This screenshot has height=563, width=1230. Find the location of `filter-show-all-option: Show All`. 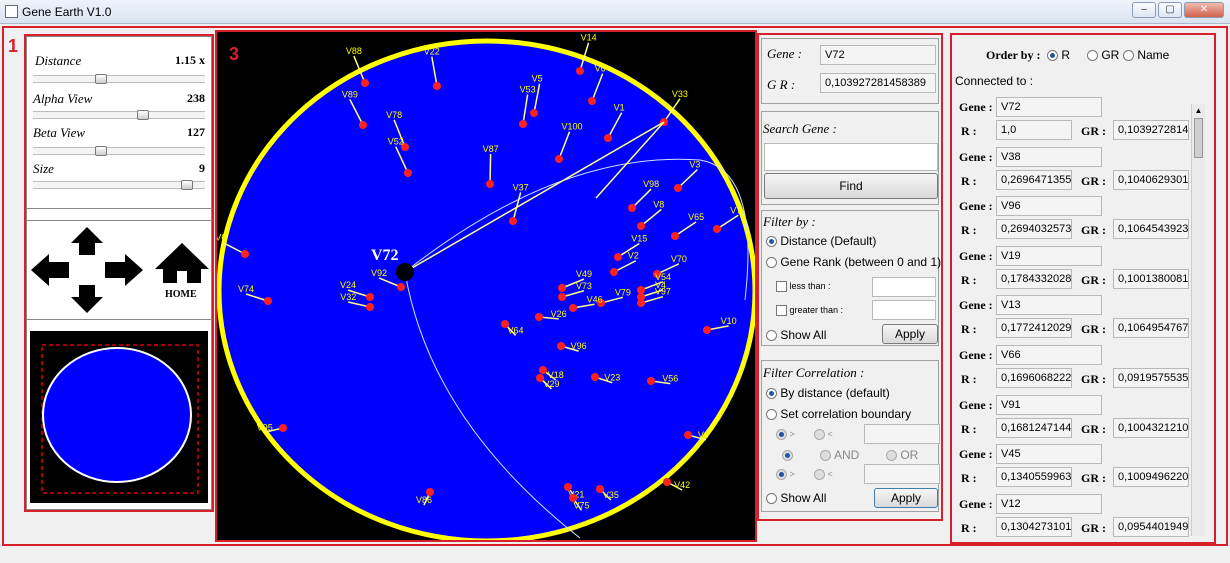

filter-show-all-option: Show All is located at coordinates (796, 335).